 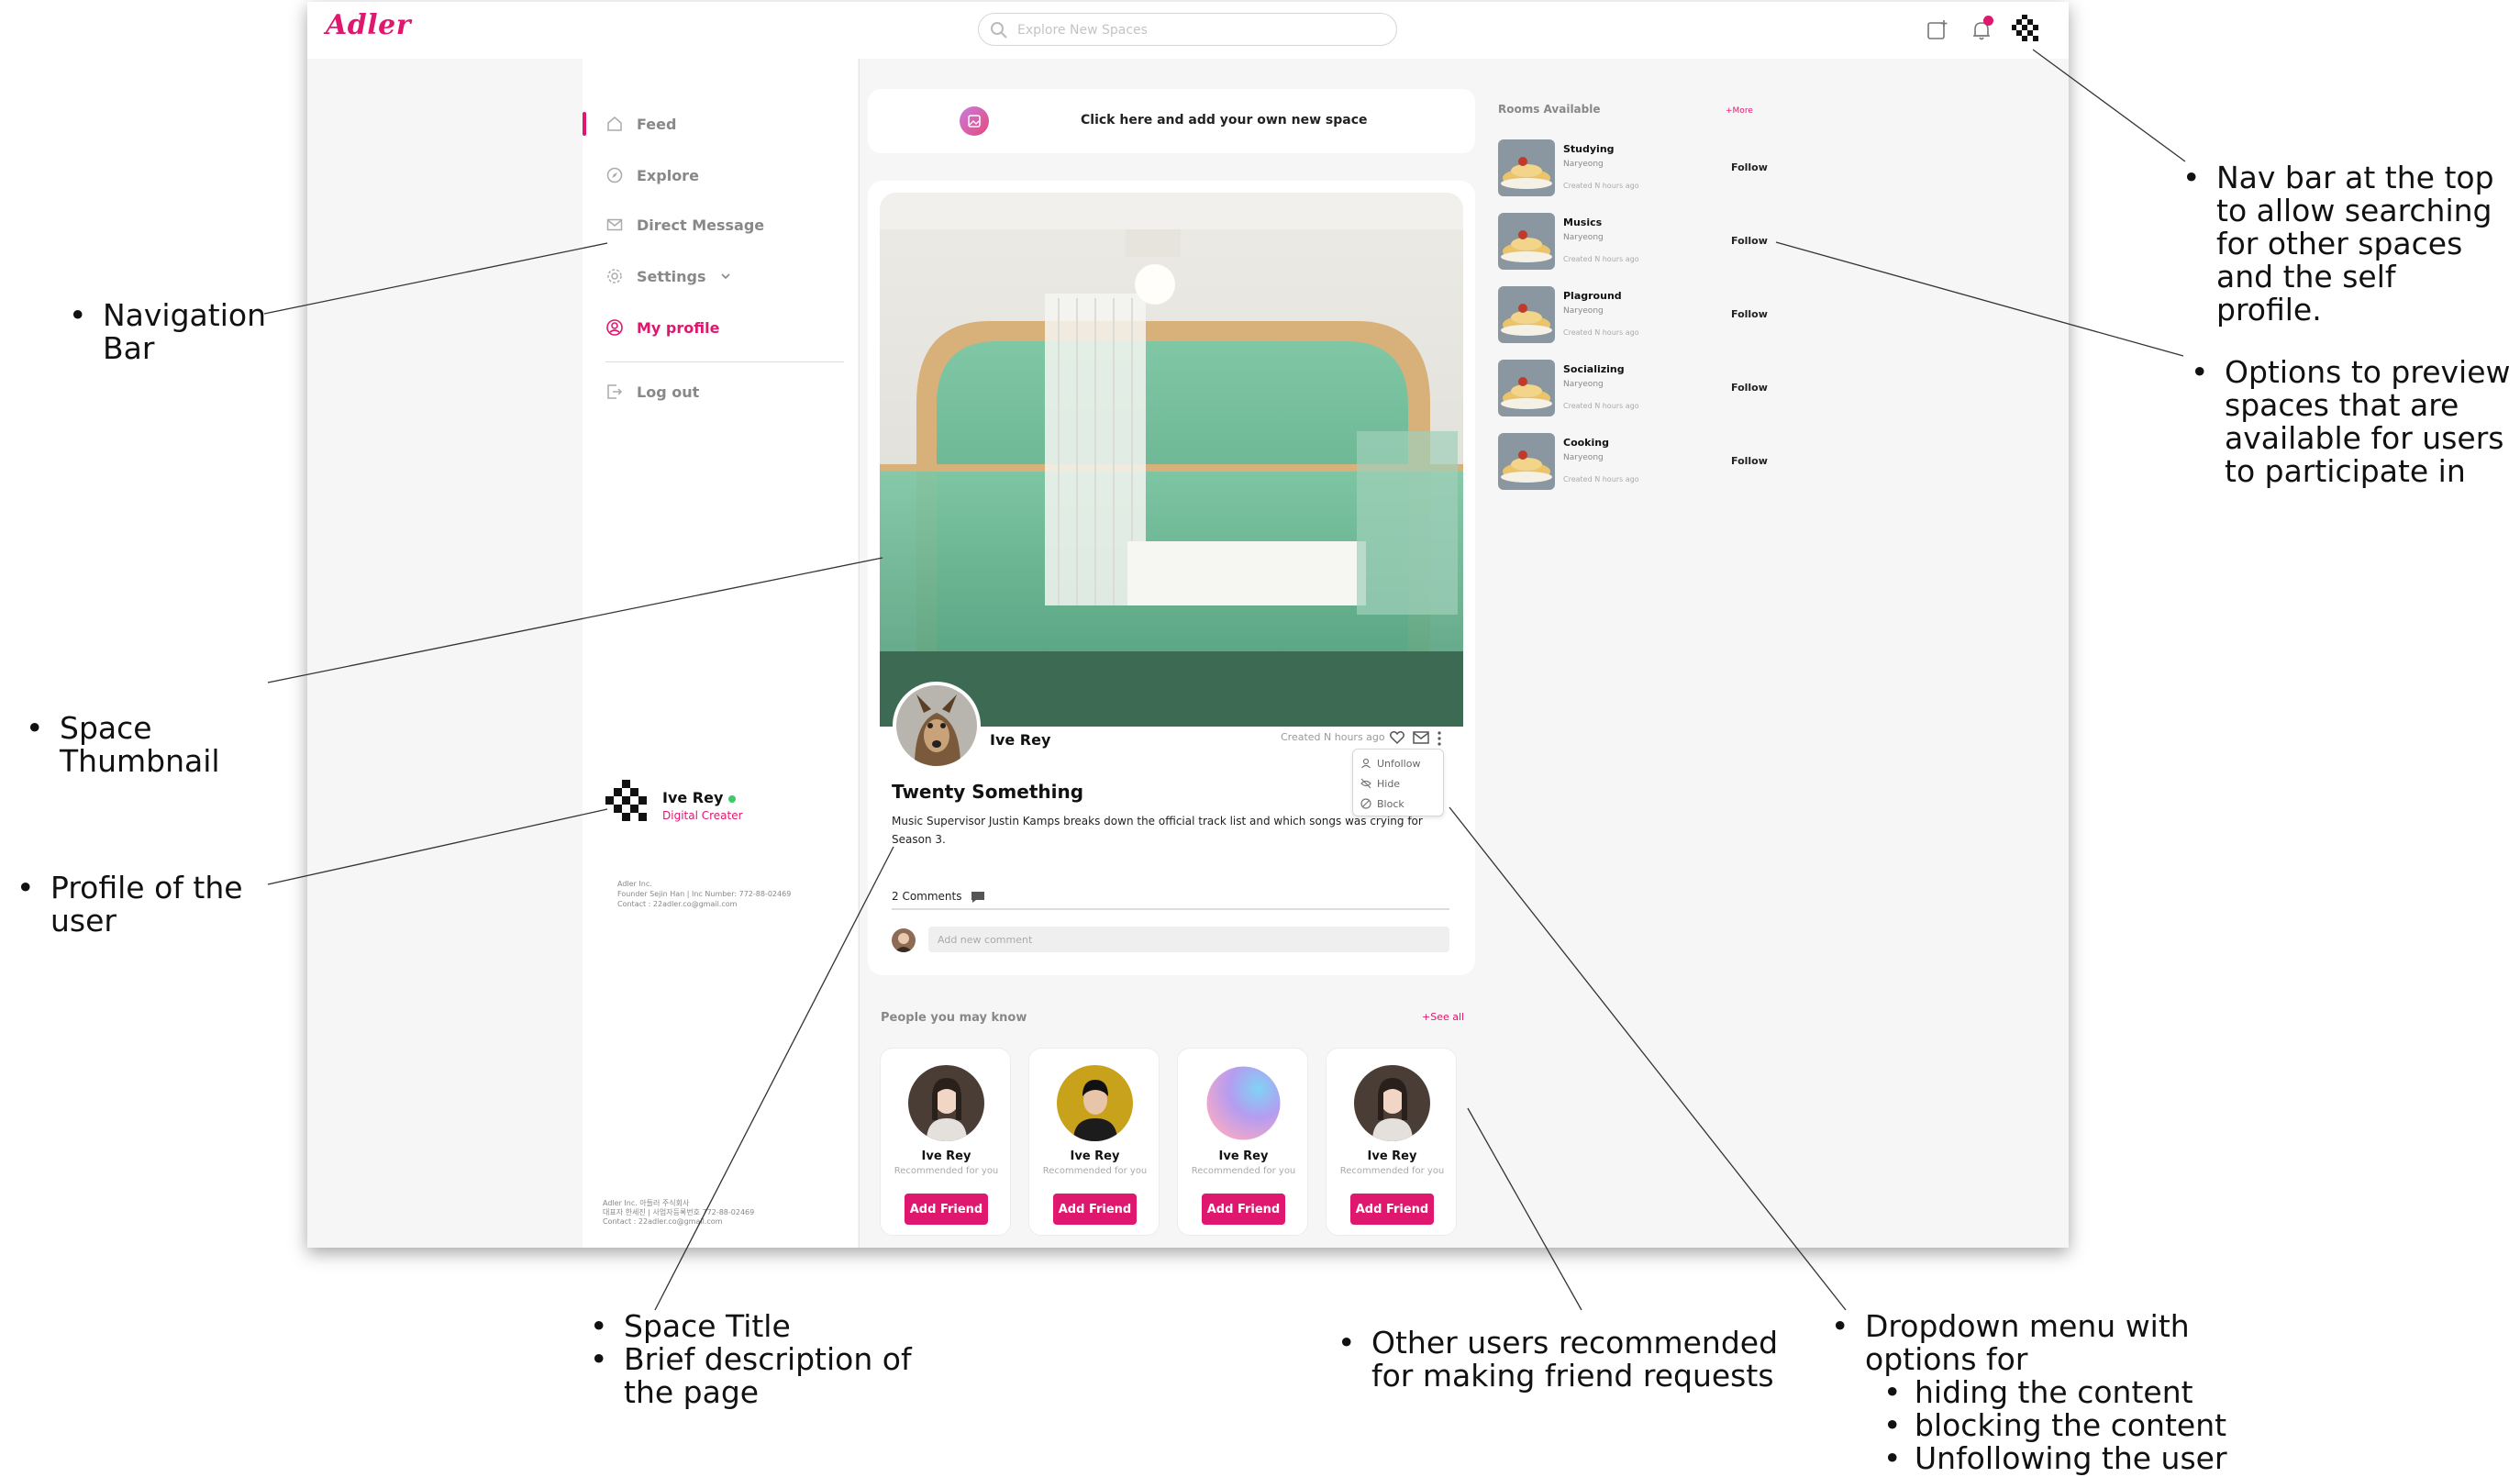 What do you see at coordinates (1366, 763) in the screenshot?
I see `user-icon` at bounding box center [1366, 763].